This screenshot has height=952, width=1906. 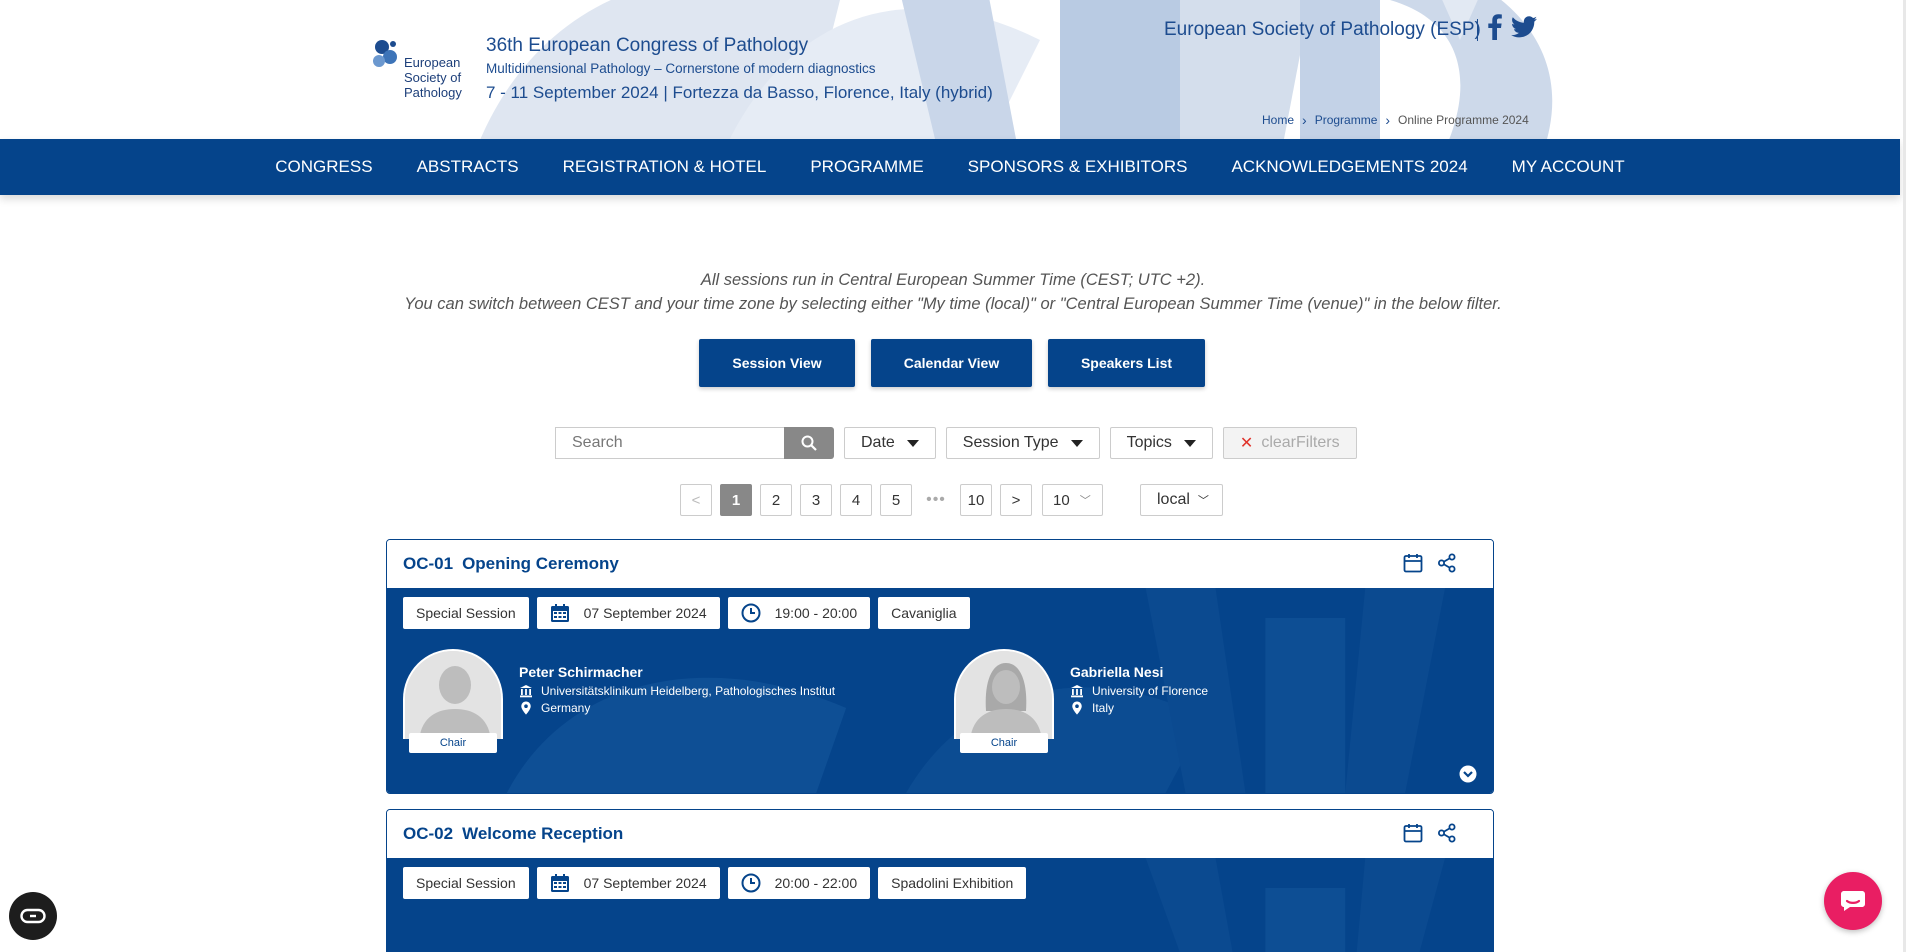 What do you see at coordinates (453, 695) in the screenshot?
I see `male-avatar-icon` at bounding box center [453, 695].